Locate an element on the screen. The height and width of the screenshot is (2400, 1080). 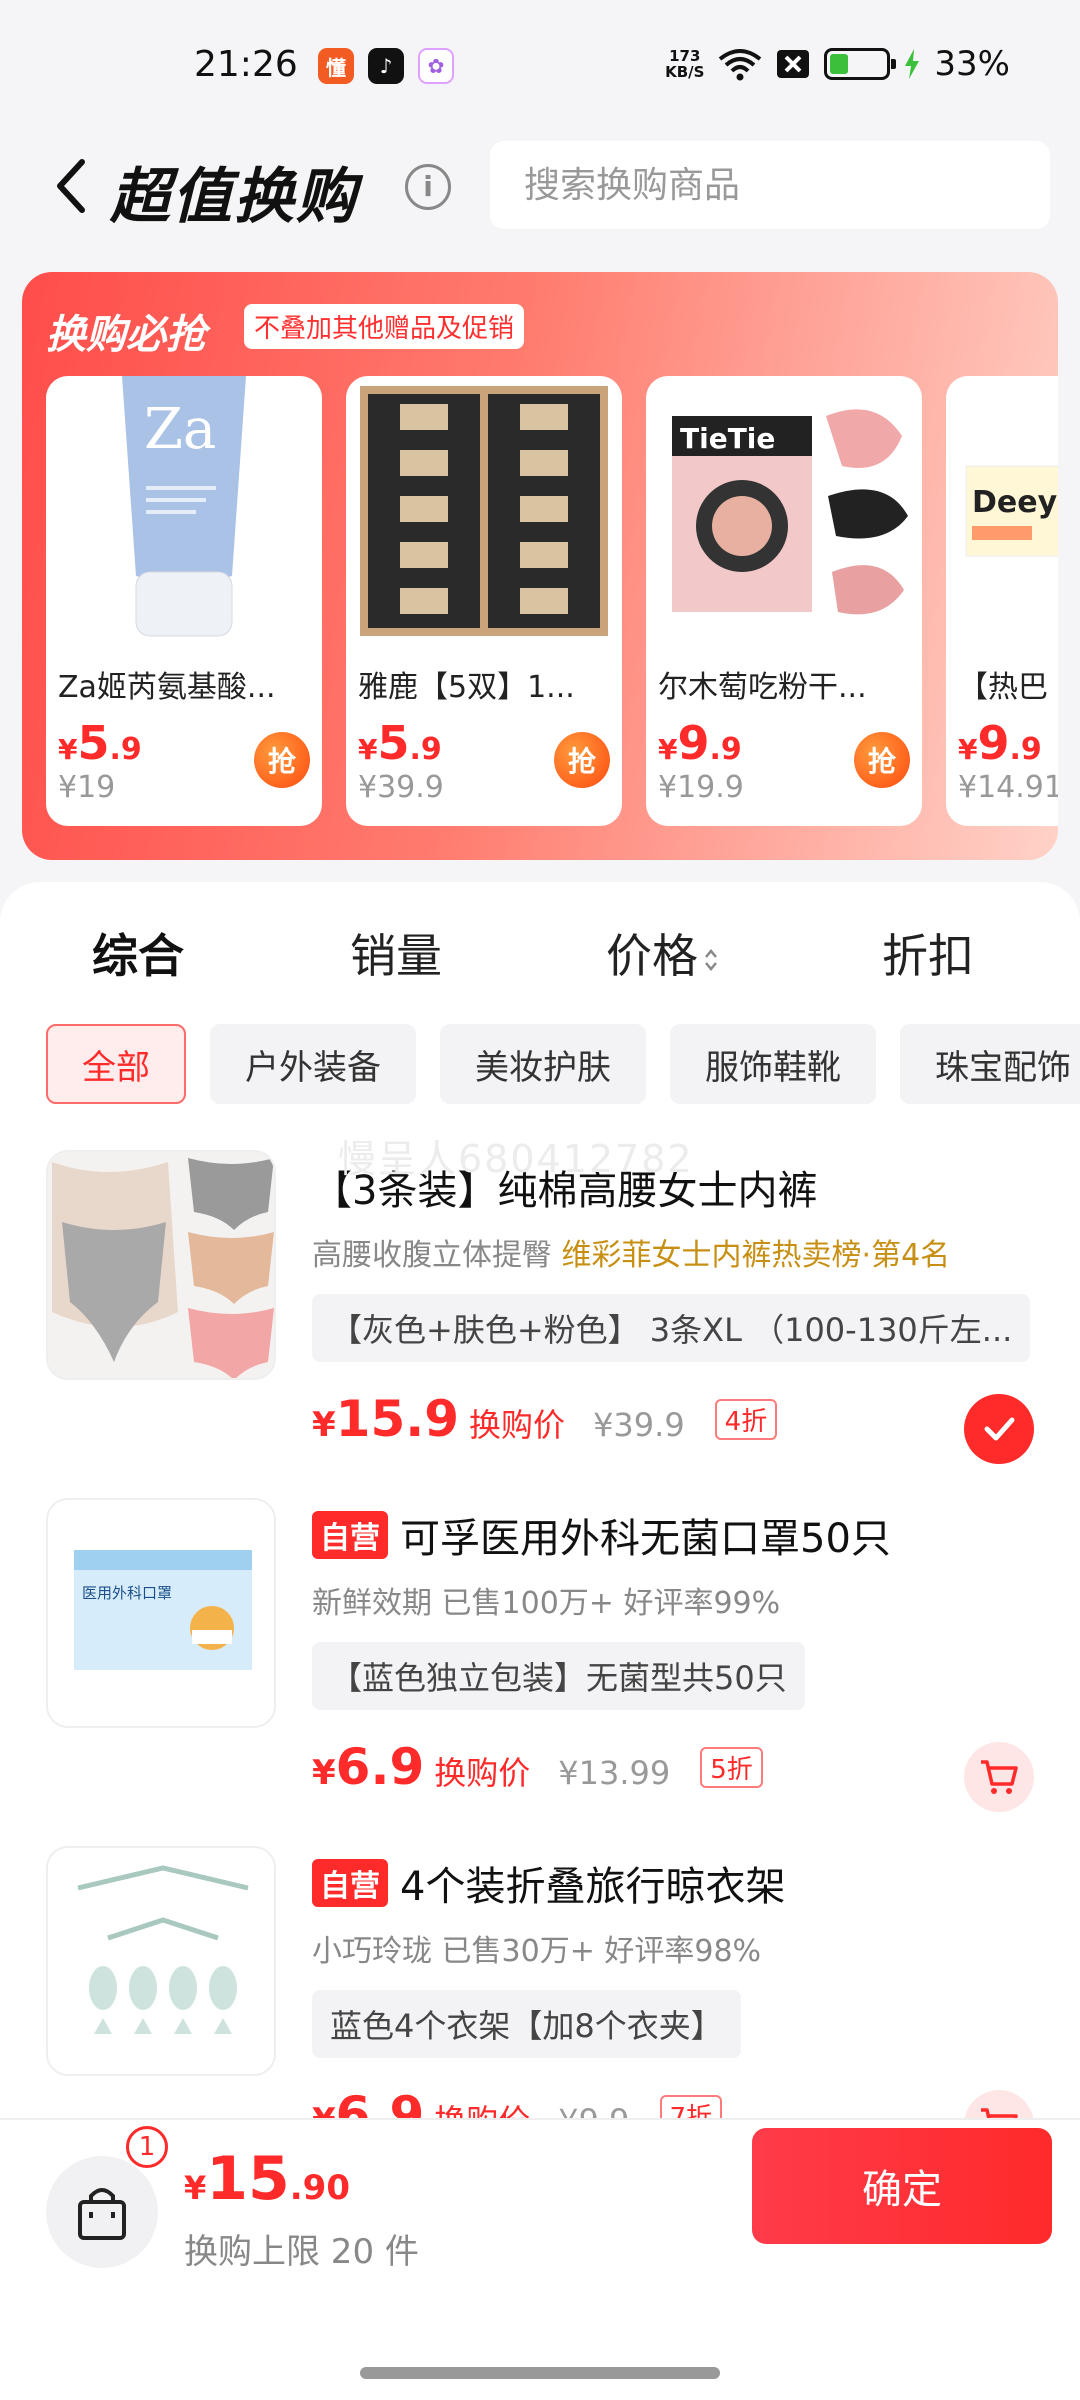
product-image: TieTie is located at coordinates (790, 512).